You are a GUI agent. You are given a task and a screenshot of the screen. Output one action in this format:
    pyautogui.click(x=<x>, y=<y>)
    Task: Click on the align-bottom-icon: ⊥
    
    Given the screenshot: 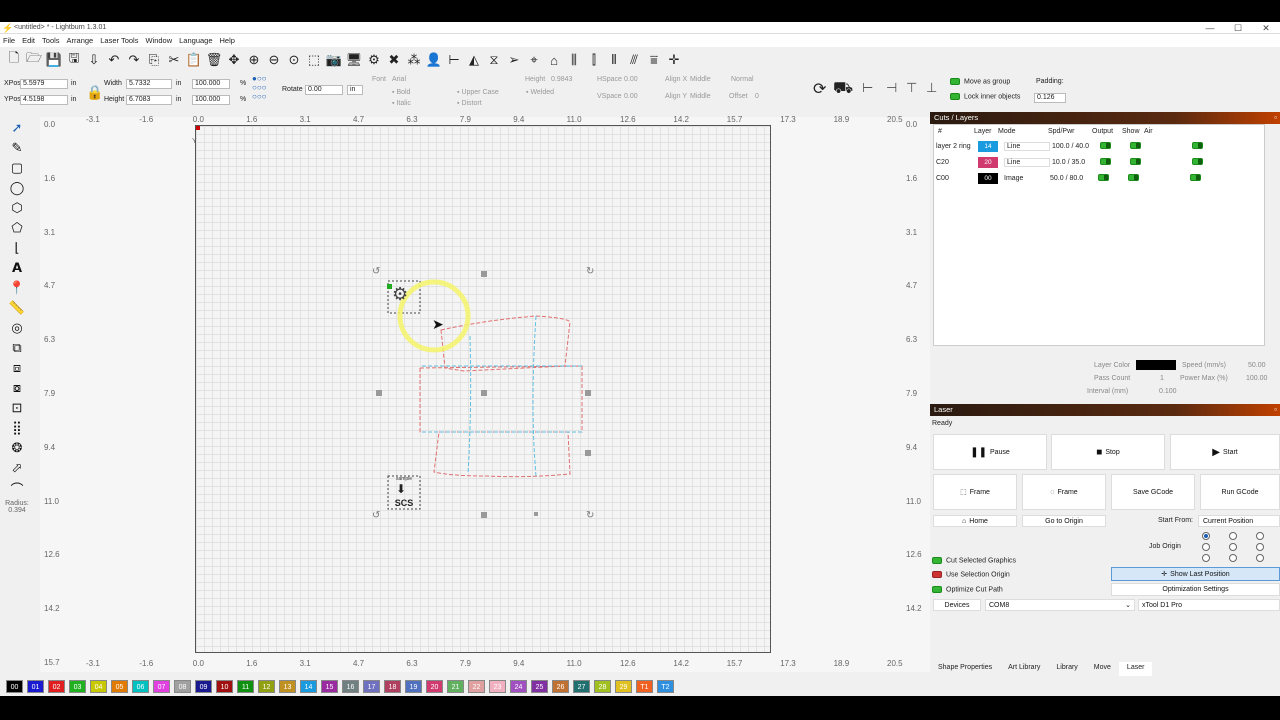 What is the action you would take?
    pyautogui.click(x=931, y=88)
    